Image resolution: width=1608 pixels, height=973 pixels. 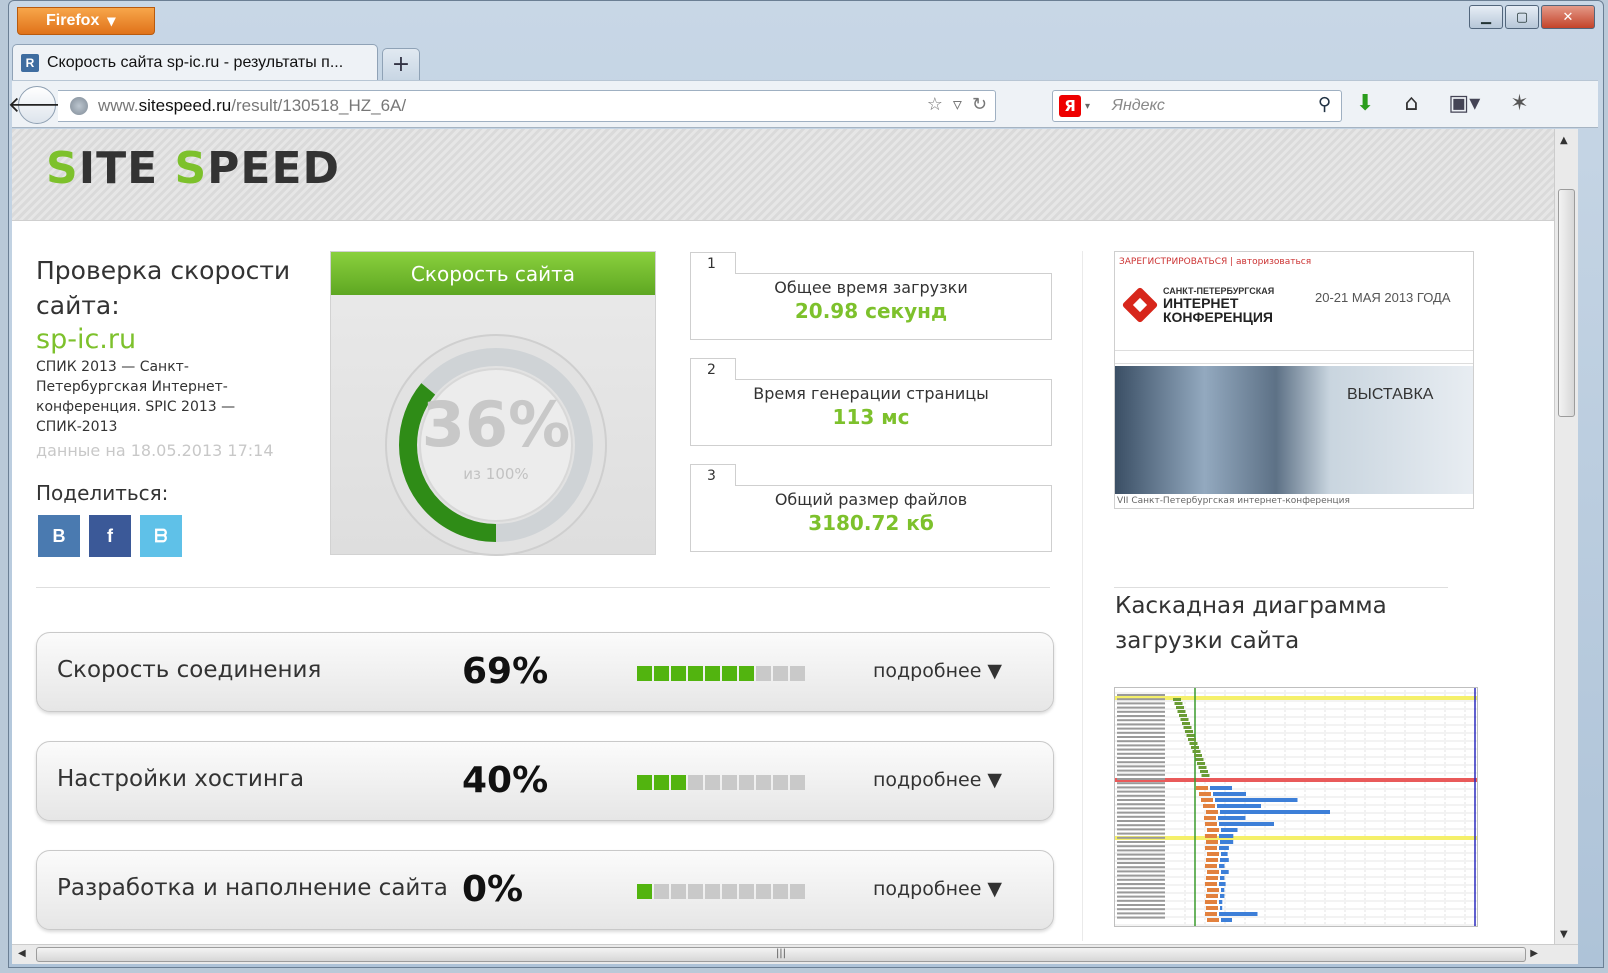 I want to click on window-controls: ▁ ▢ ✕, so click(x=1532, y=17).